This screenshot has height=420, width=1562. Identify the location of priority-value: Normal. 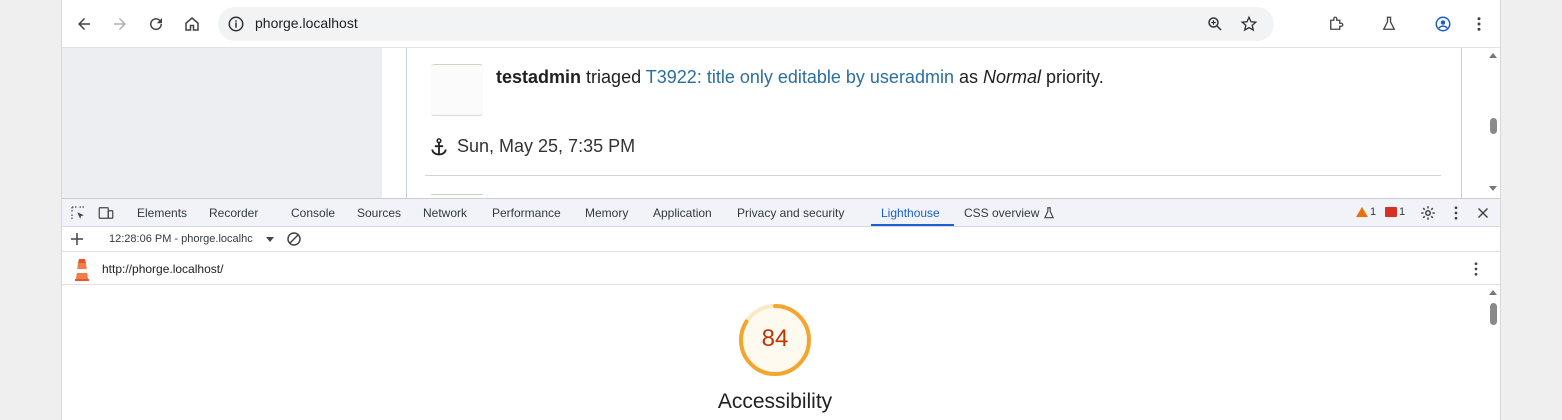
(1012, 77).